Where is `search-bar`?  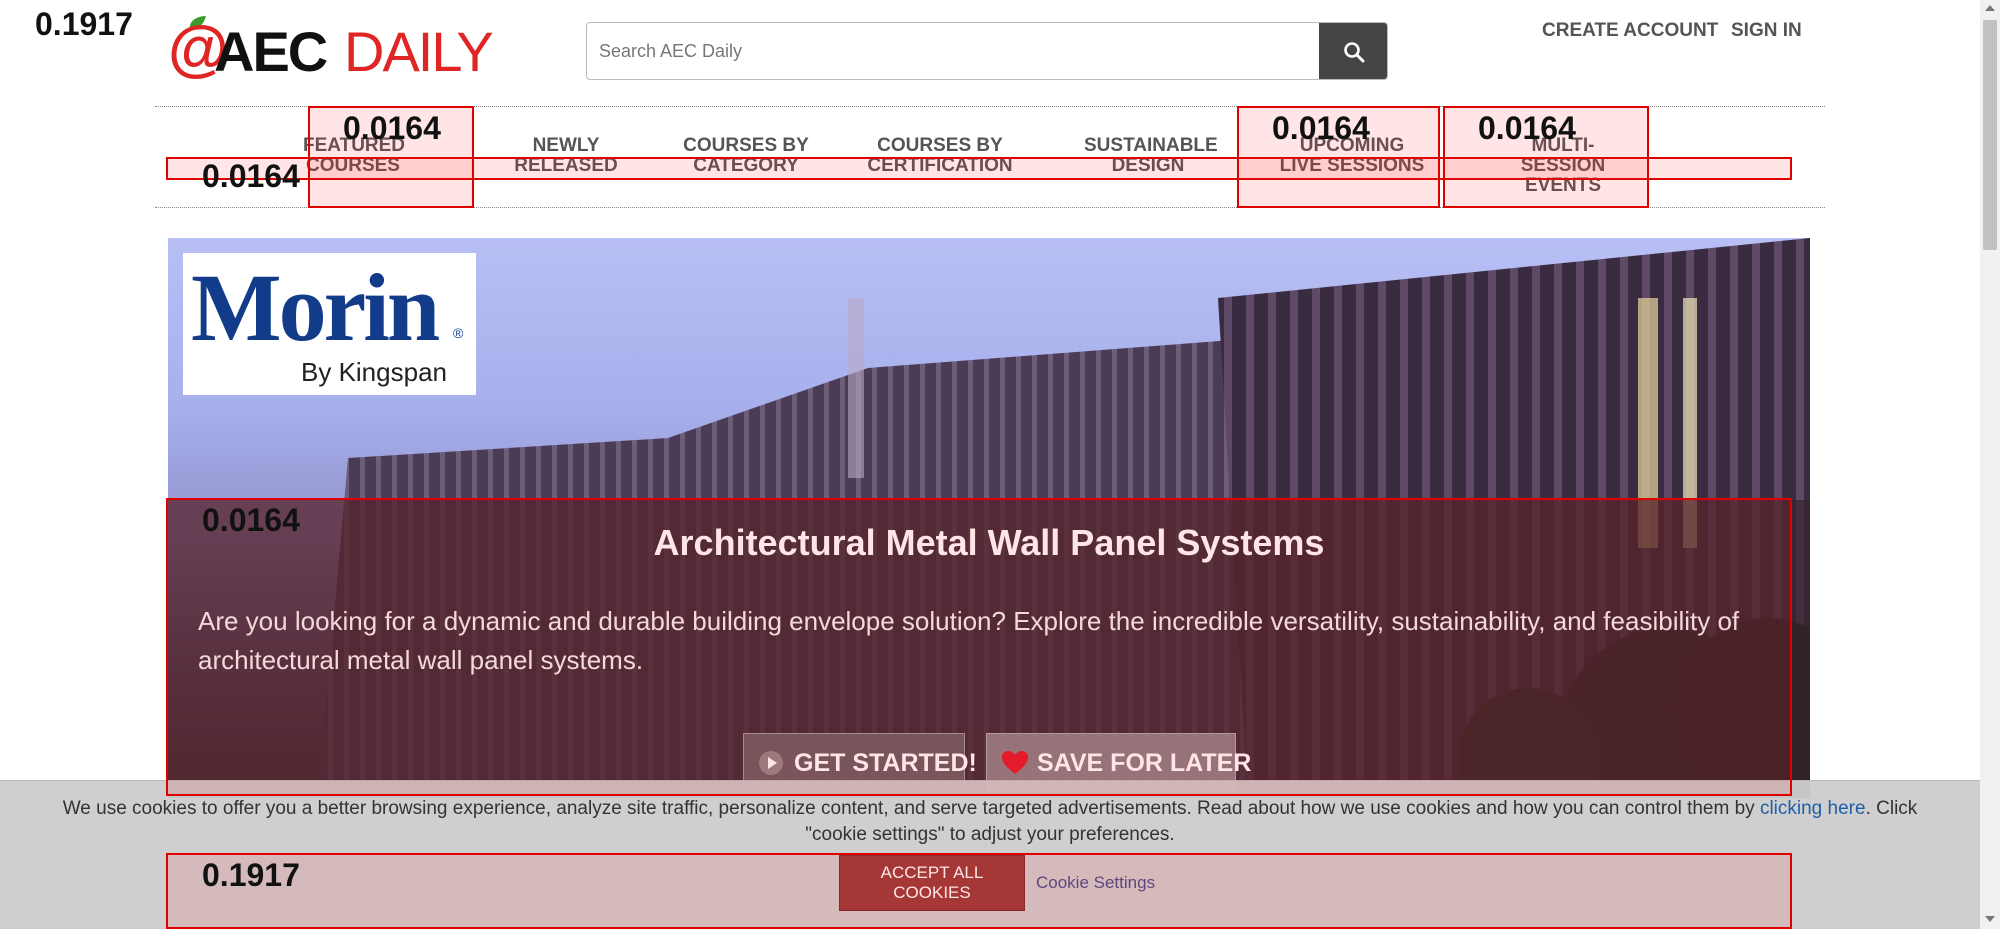
search-bar is located at coordinates (987, 51).